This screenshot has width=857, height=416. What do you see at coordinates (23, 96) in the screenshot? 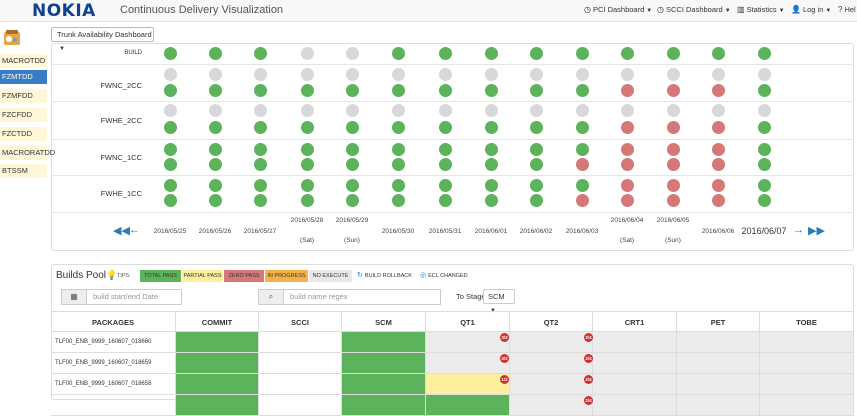
I see `sidebar-item-fzmfdd: FZMFDD` at bounding box center [23, 96].